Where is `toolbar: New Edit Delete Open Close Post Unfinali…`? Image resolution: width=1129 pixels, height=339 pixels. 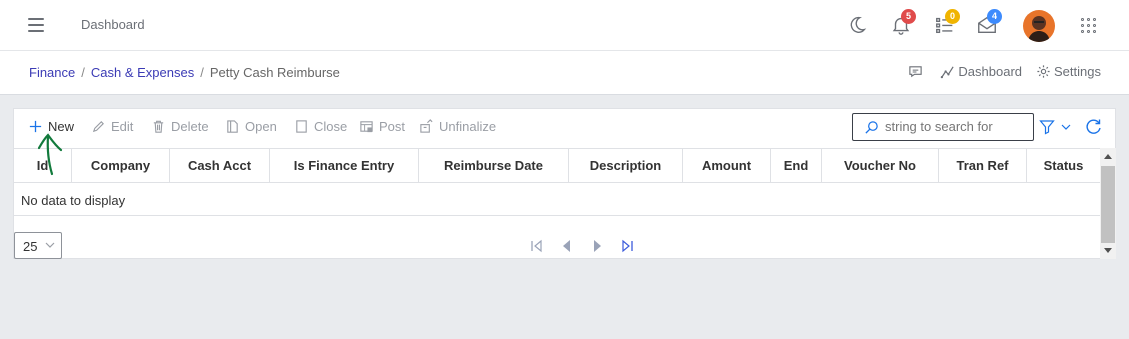
toolbar: New Edit Delete Open Close Post Unfinali… is located at coordinates (564, 128).